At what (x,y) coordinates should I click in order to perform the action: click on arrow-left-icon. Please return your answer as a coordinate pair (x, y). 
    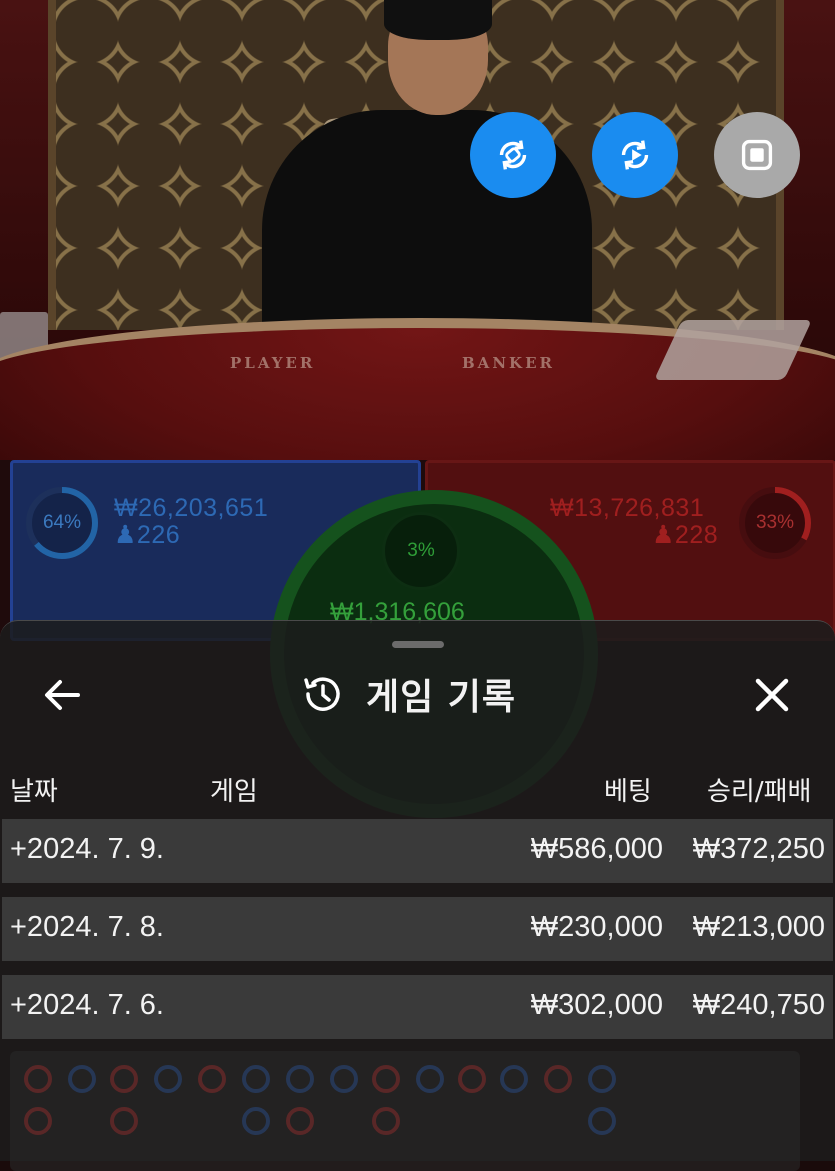
    Looking at the image, I should click on (62, 695).